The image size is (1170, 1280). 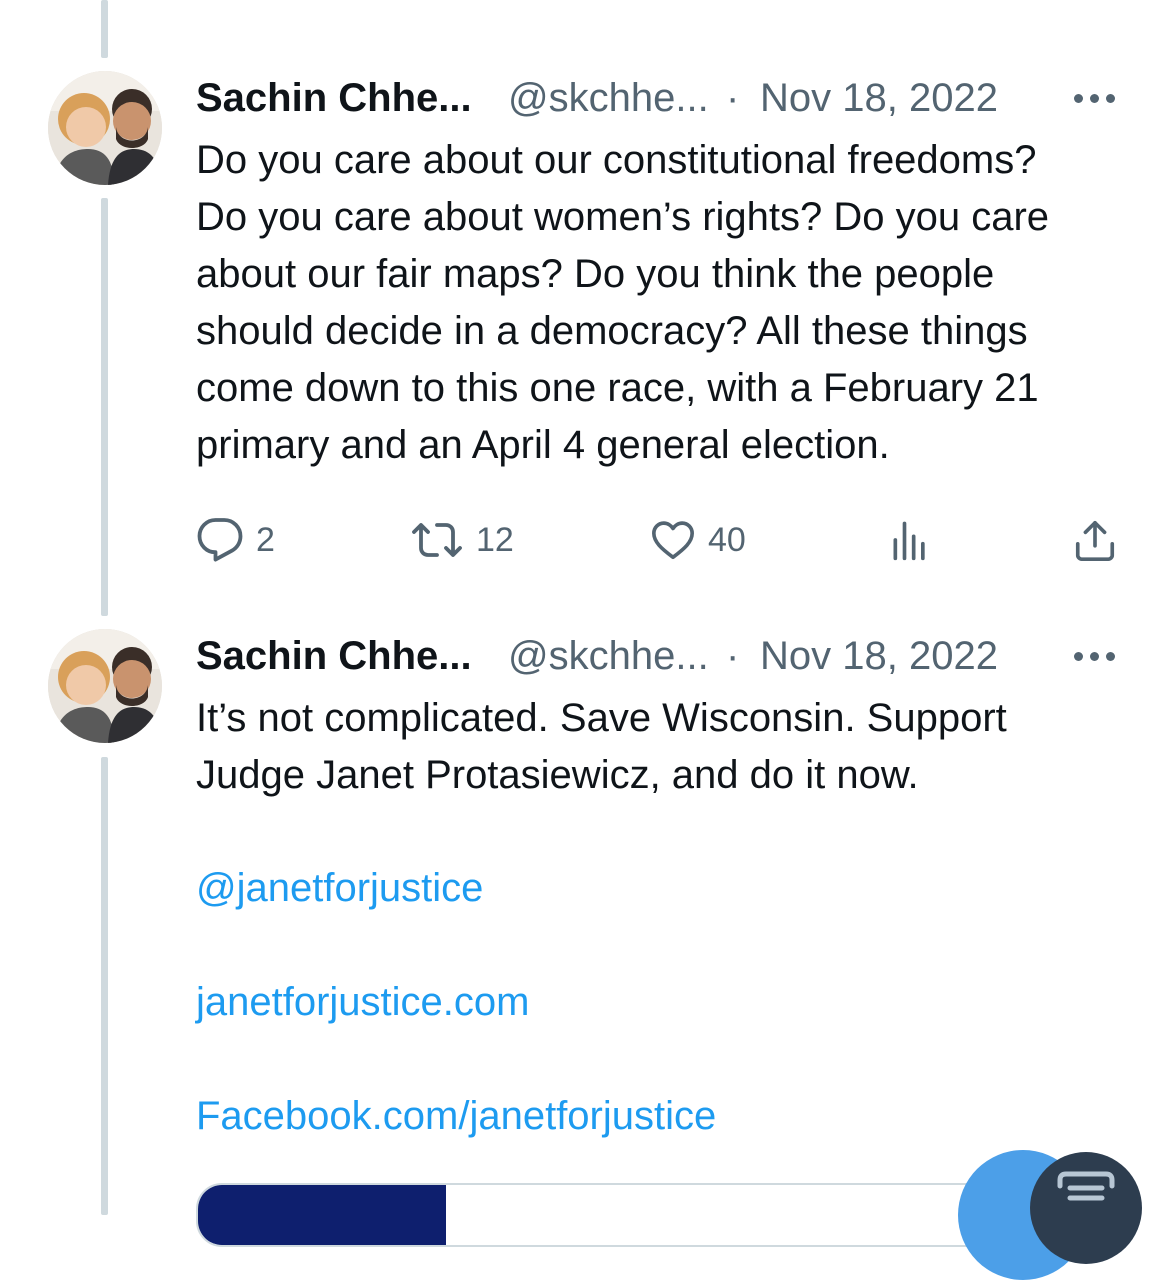 I want to click on facebook-link: Facebook.com/janetforjustice, so click(x=456, y=1116).